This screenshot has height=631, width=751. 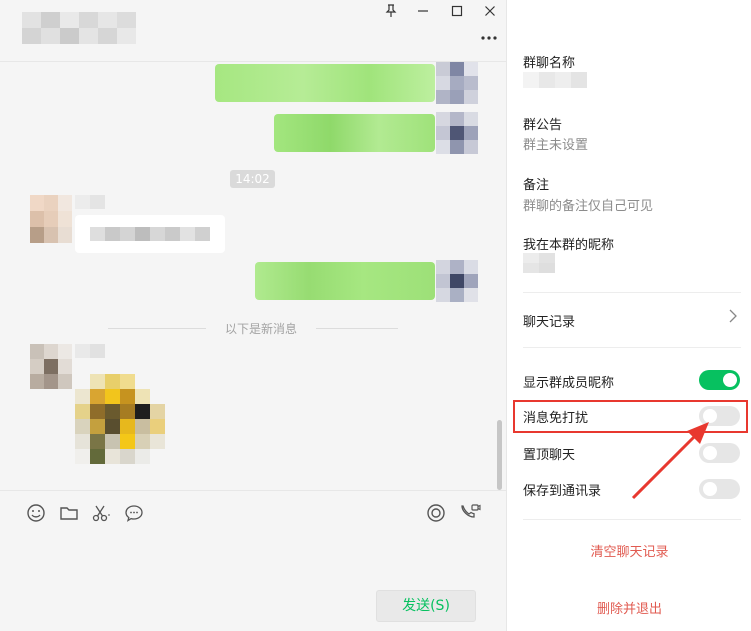 What do you see at coordinates (470, 513) in the screenshot?
I see `video-call-icon` at bounding box center [470, 513].